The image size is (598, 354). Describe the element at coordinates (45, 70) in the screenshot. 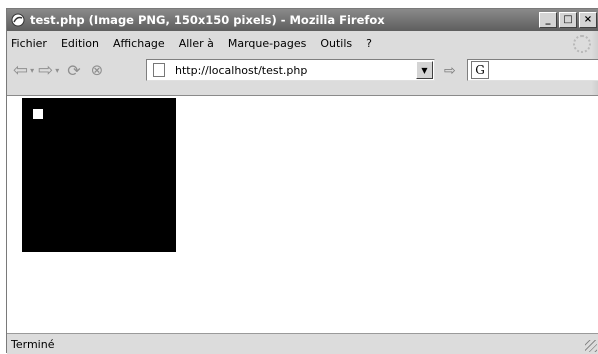

I see `forward-icon: ⇨` at that location.